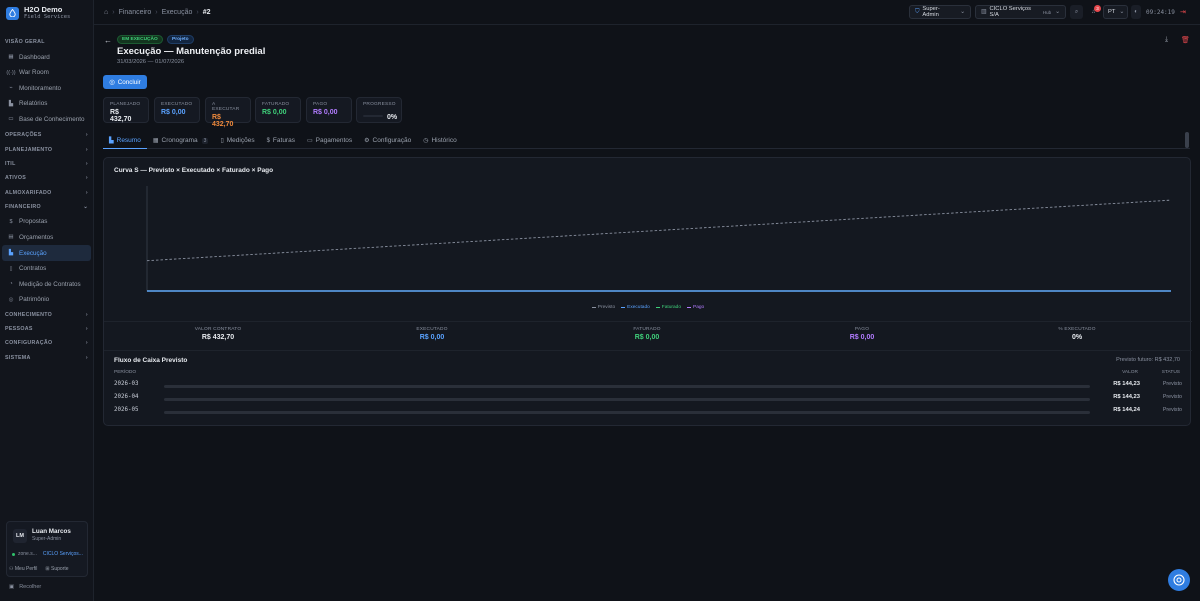  Describe the element at coordinates (140, 39) in the screenshot. I see `status-badge: EM EXECUÇÃO` at that location.